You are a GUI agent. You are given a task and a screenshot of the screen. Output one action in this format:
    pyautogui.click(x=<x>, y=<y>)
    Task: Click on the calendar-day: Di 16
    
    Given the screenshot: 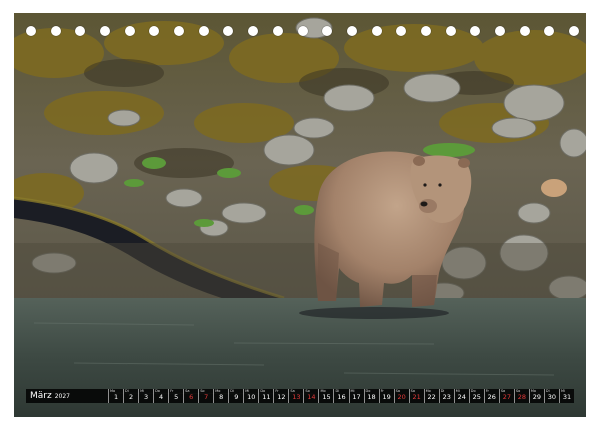 What is the action you would take?
    pyautogui.click(x=340, y=396)
    